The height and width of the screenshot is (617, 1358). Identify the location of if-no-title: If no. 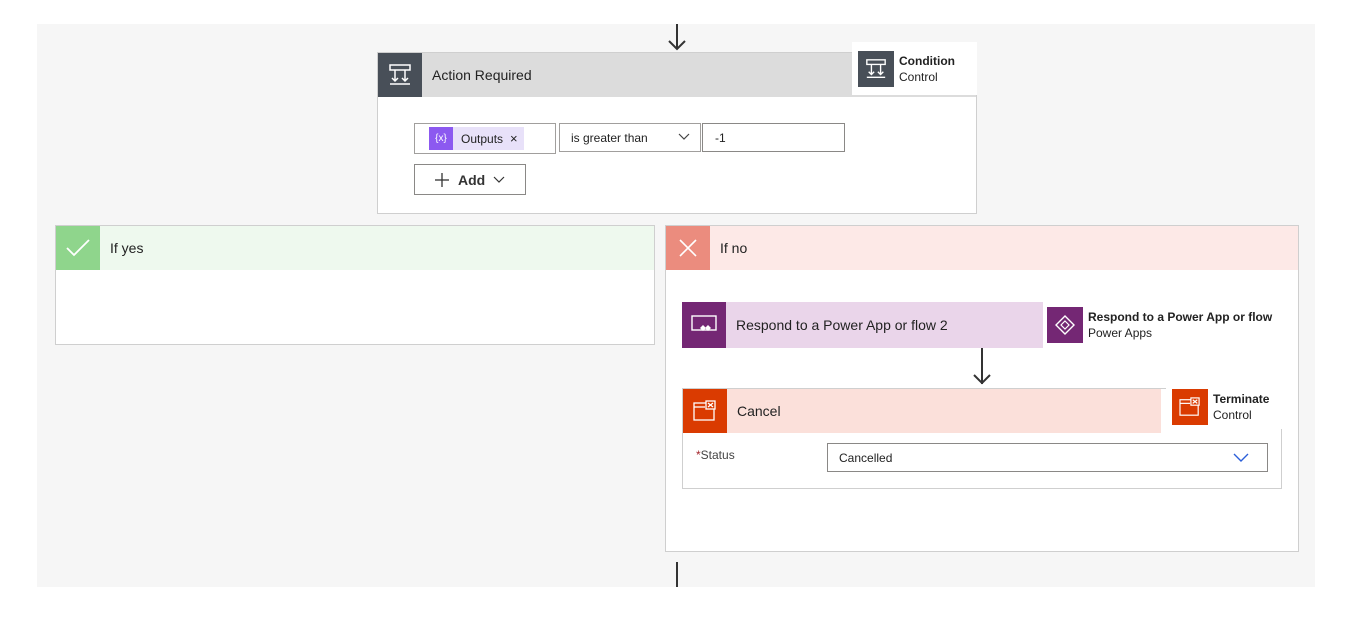
(734, 248).